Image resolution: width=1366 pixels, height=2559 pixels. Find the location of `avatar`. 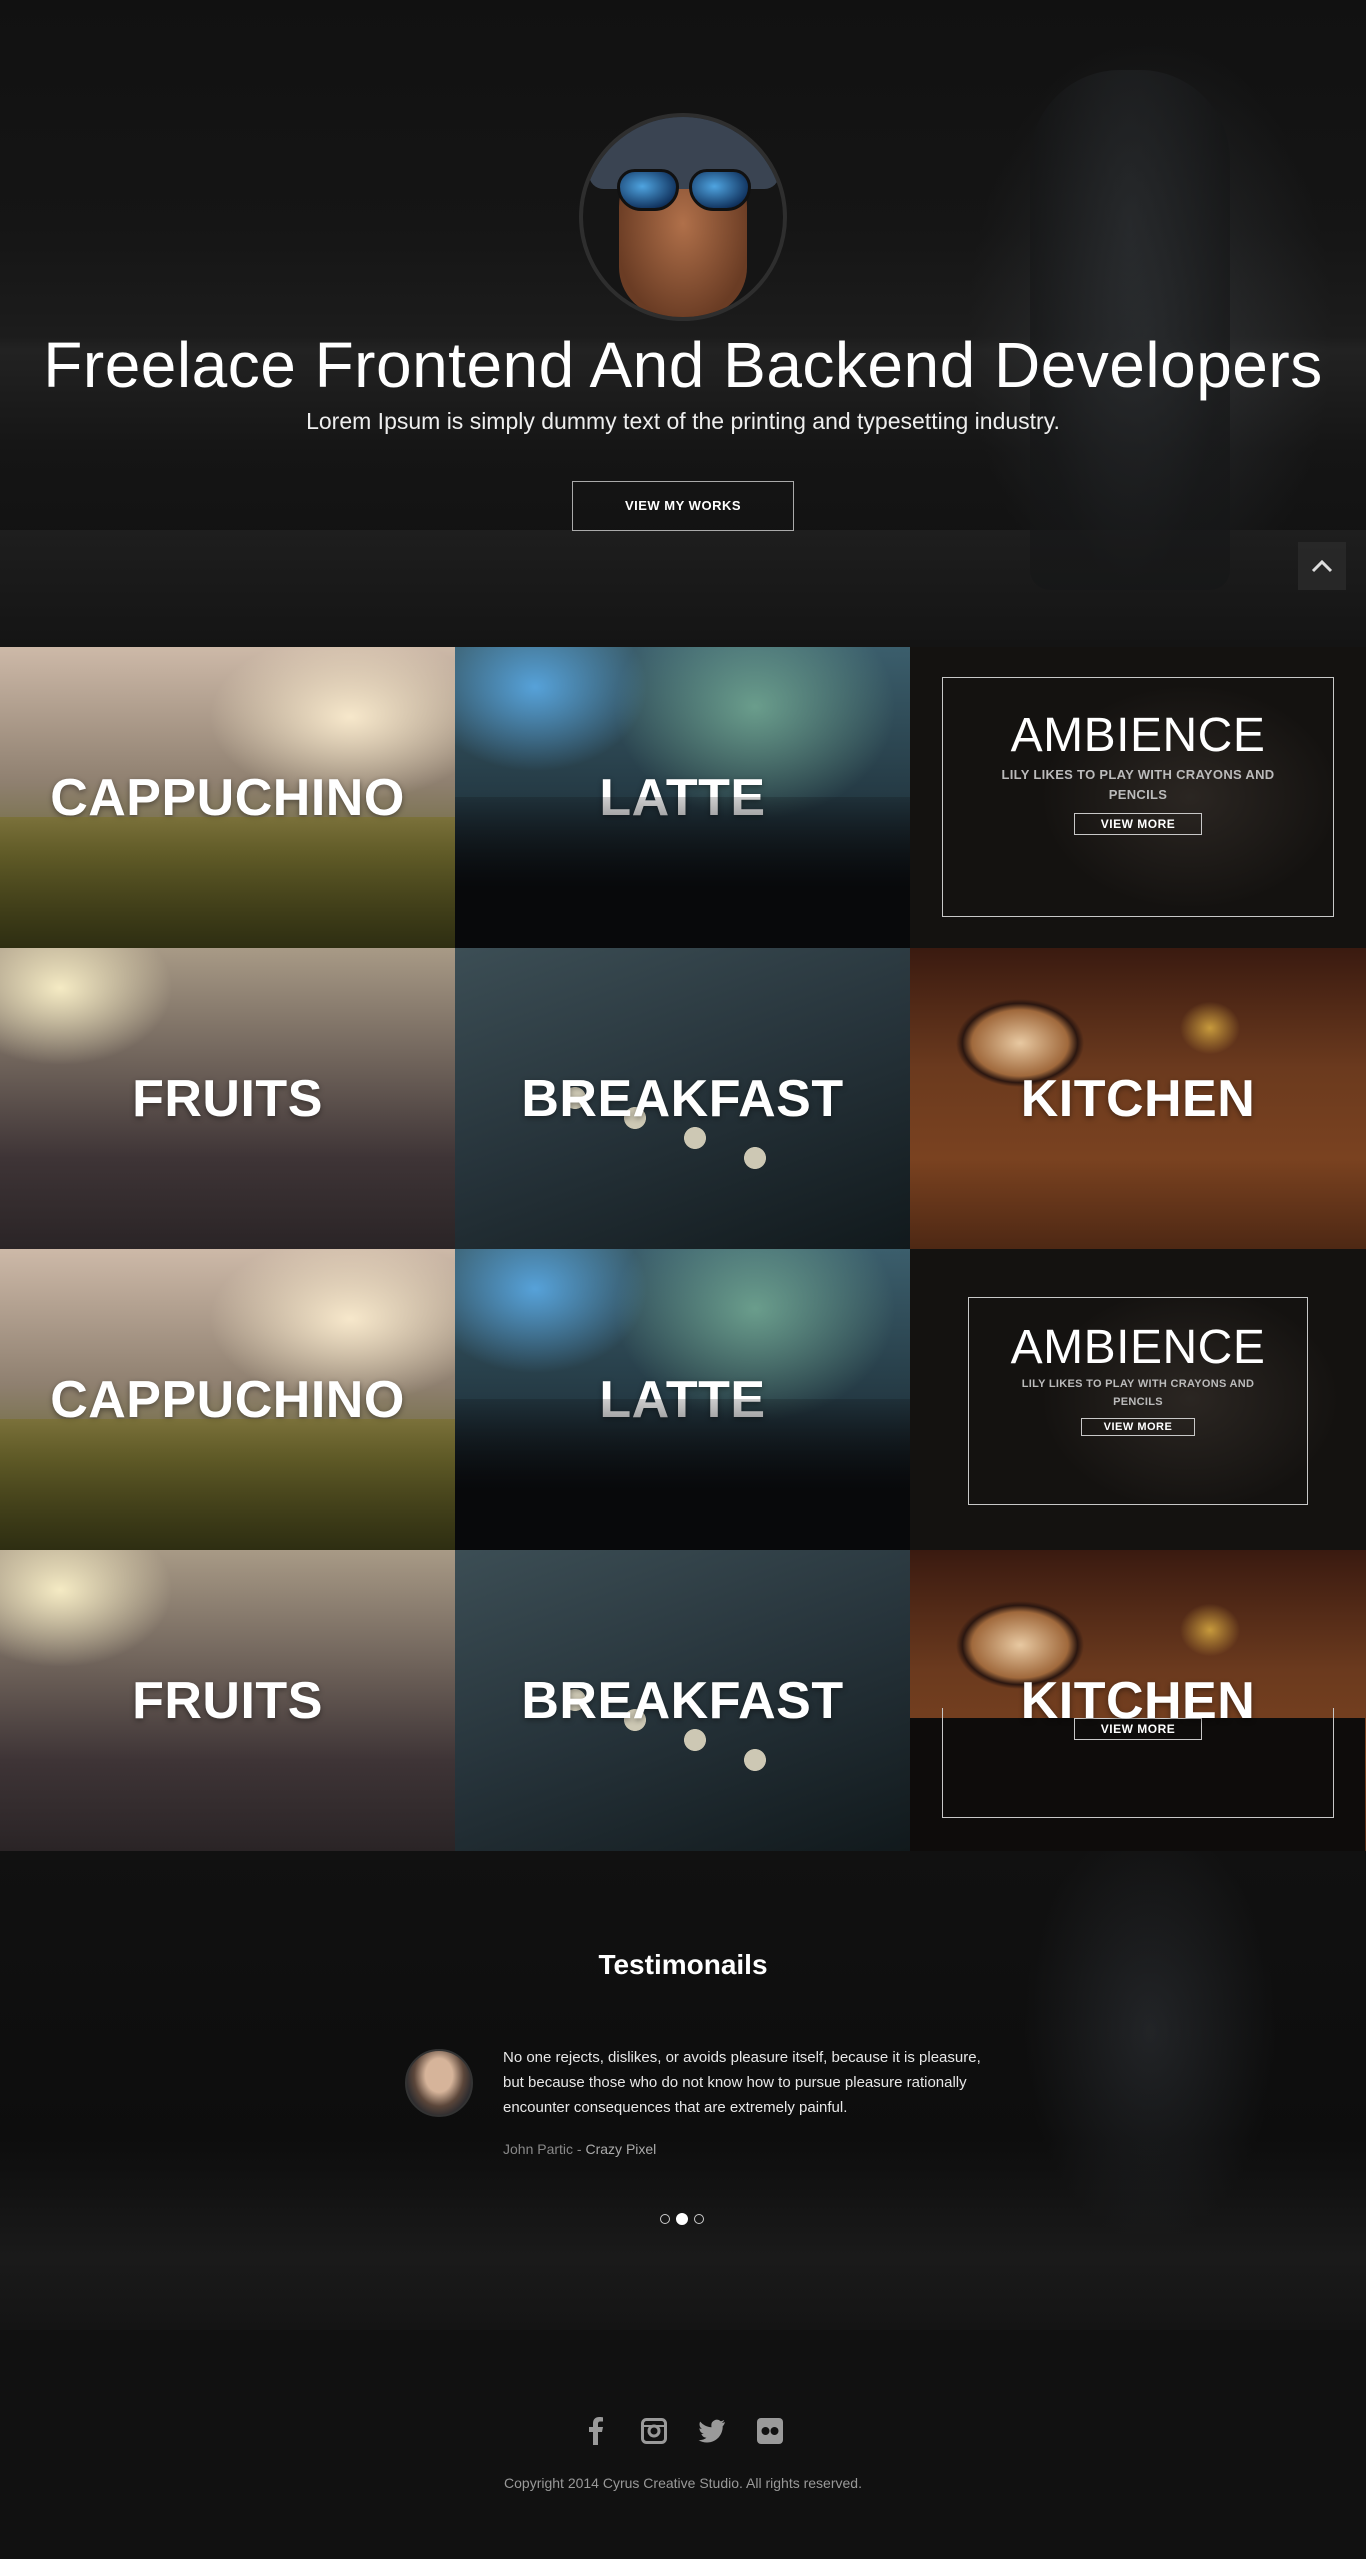

avatar is located at coordinates (683, 217).